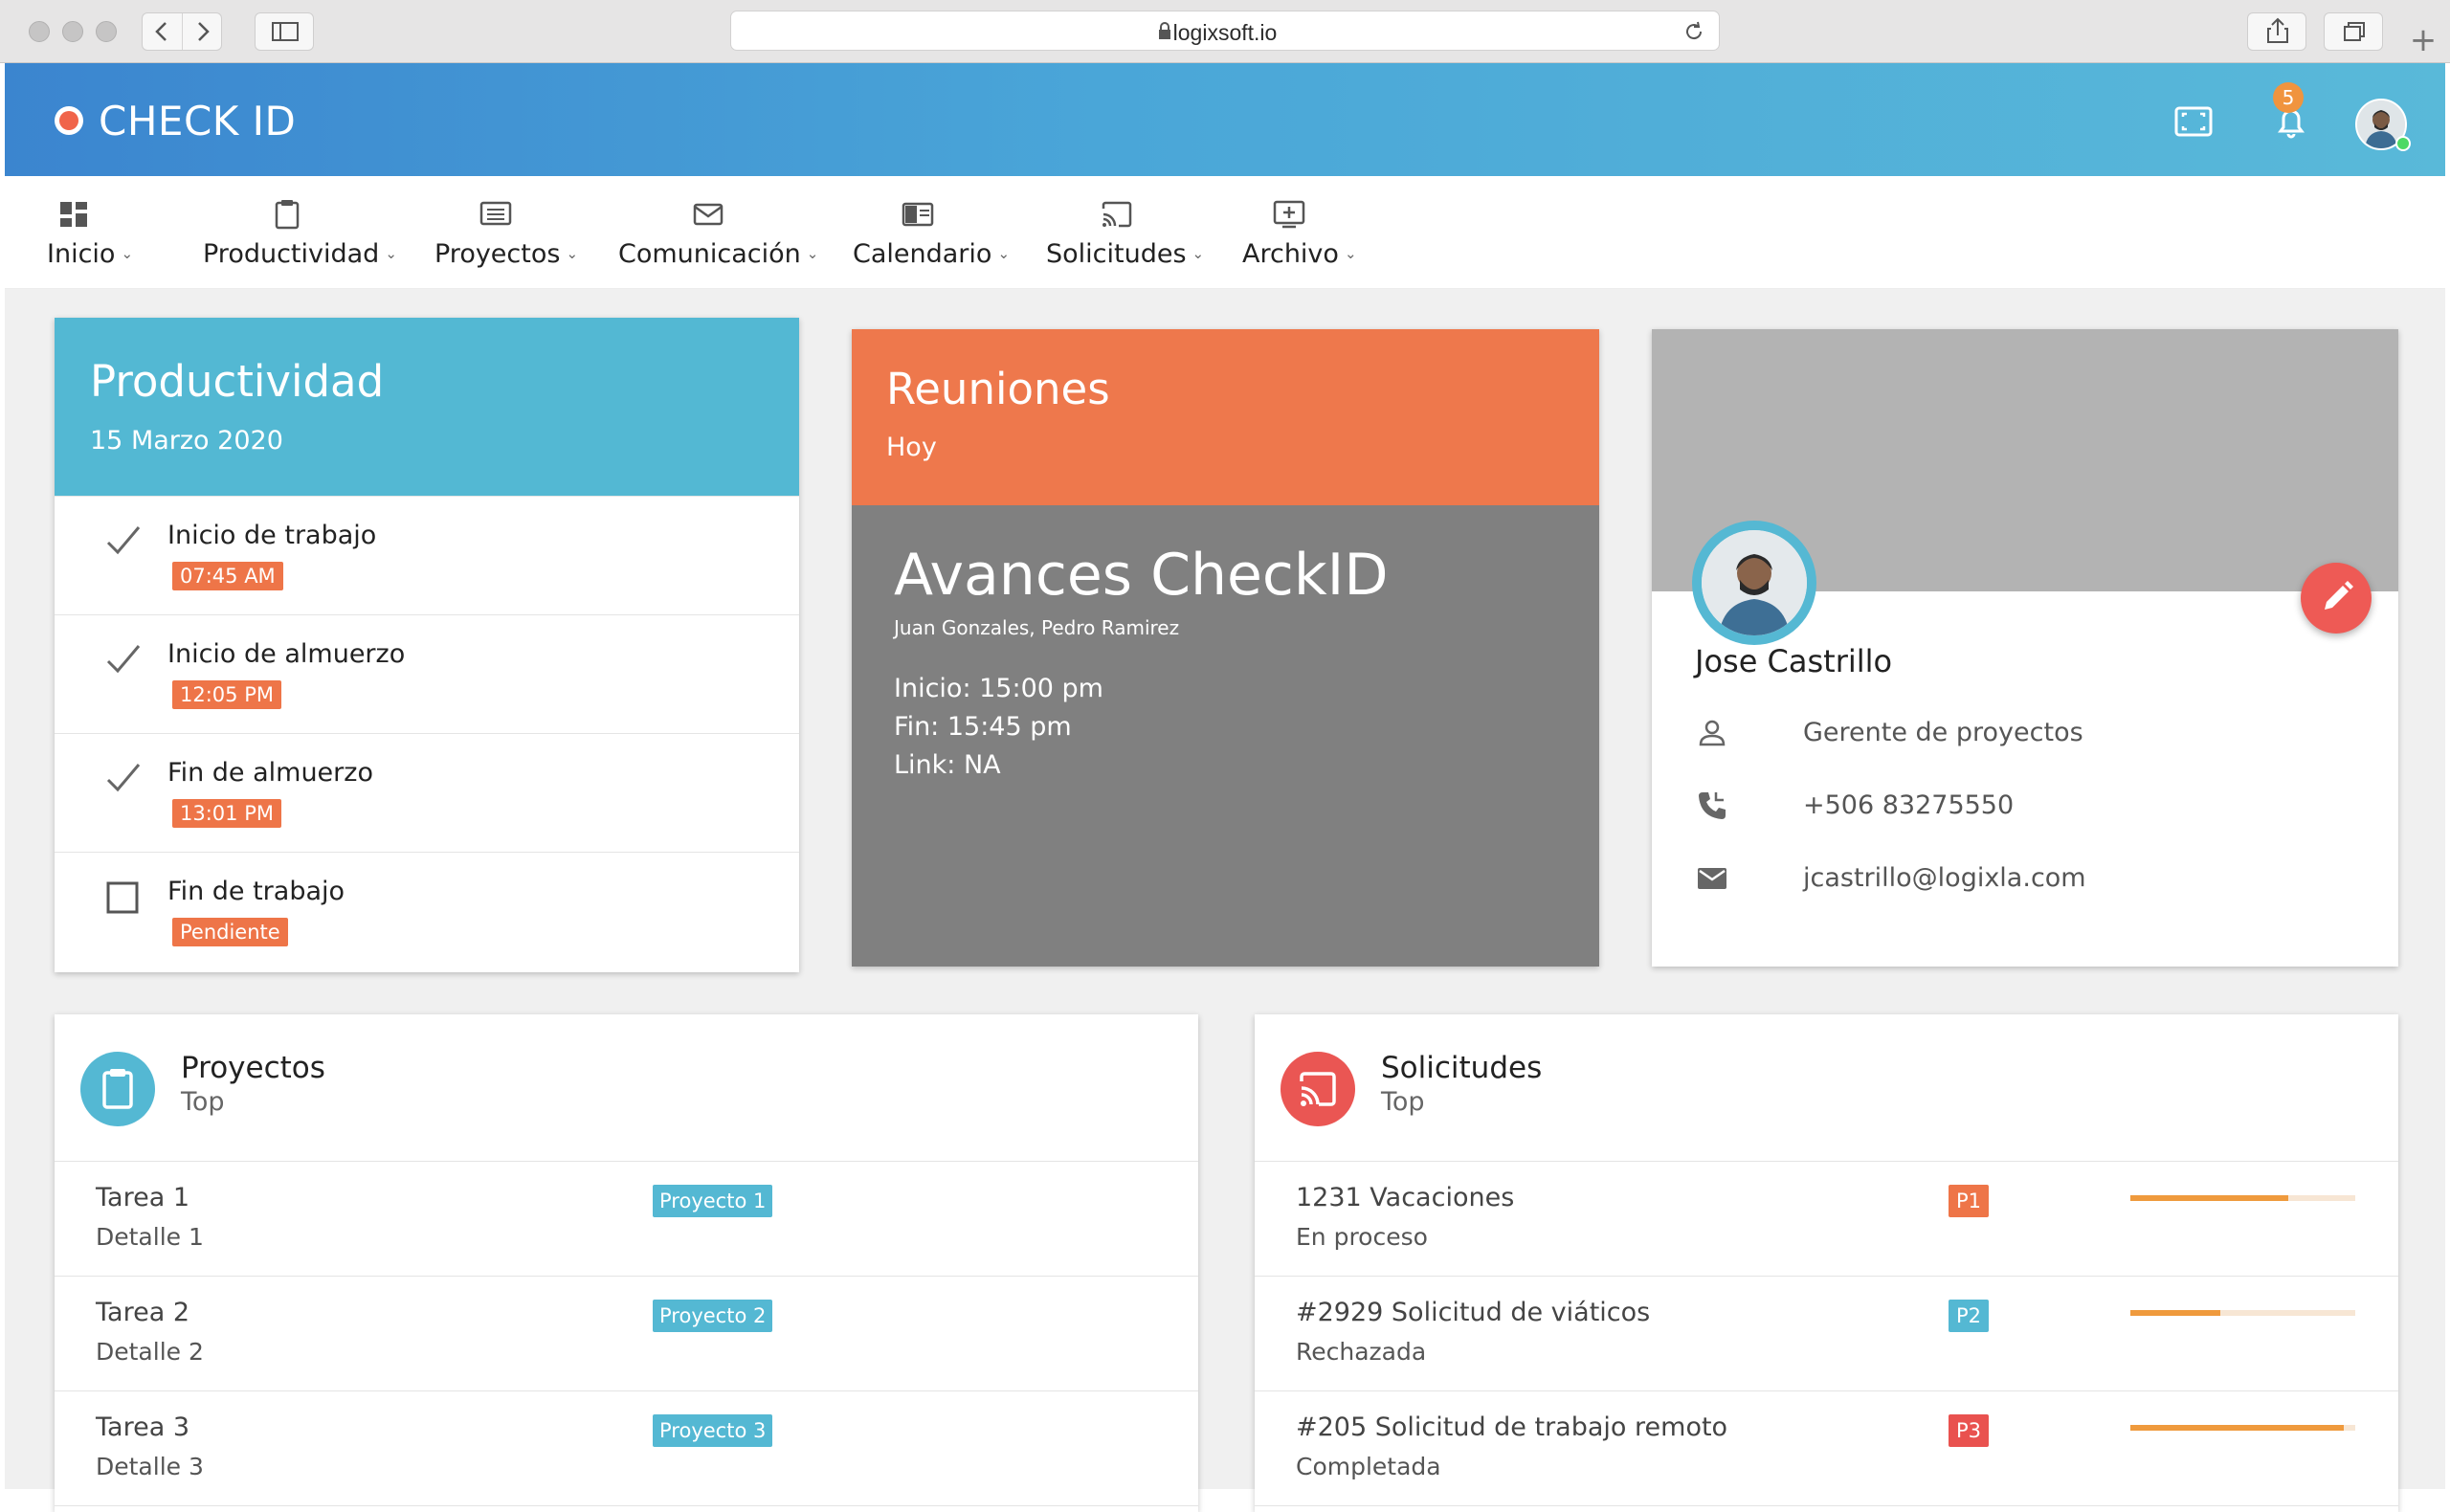 Image resolution: width=2450 pixels, height=1512 pixels. I want to click on checklist-item-label: Inicio de trabajo, so click(272, 535).